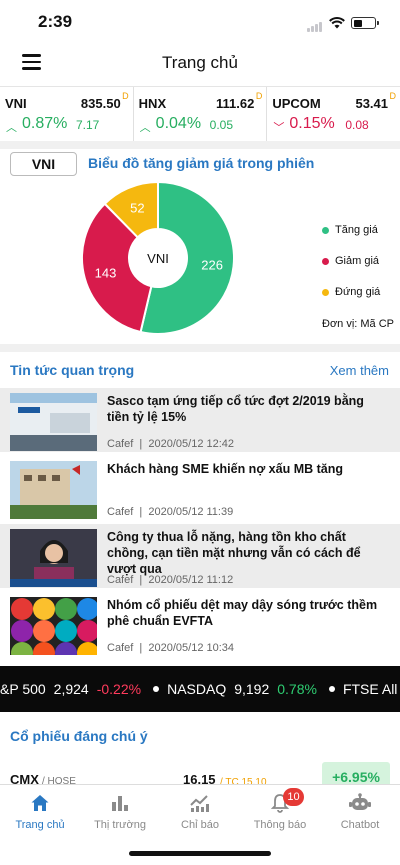 Image resolution: width=400 pixels, height=865 pixels. I want to click on index-card-hnx: HNX 111.62 D ︿ 0.04% 0.05, so click(201, 114).